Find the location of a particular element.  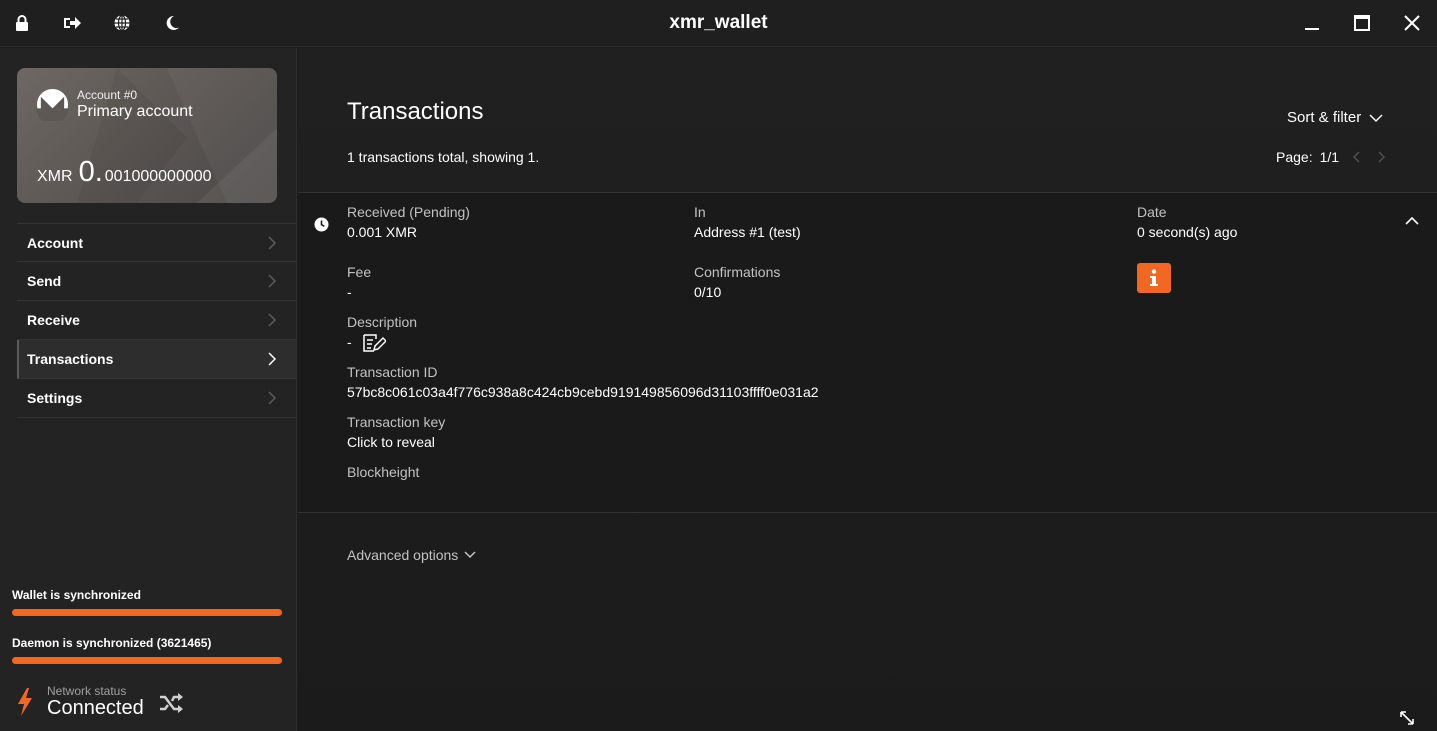

tx-fee-label: Fee is located at coordinates (359, 272).